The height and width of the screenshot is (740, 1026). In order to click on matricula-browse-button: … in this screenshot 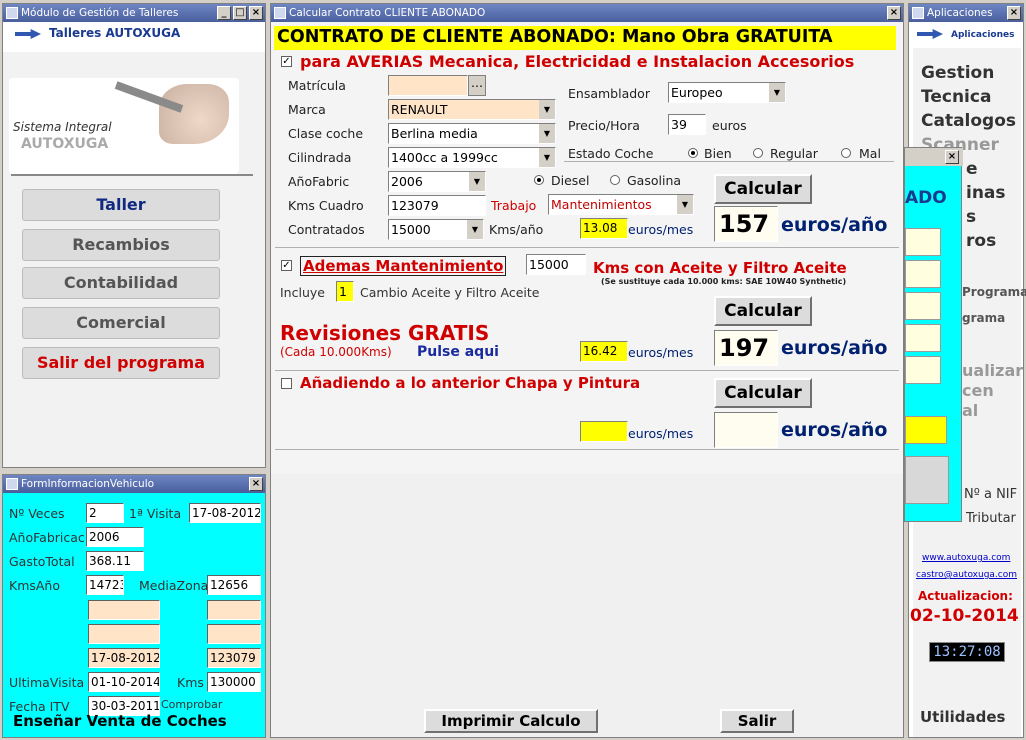, I will do `click(477, 85)`.